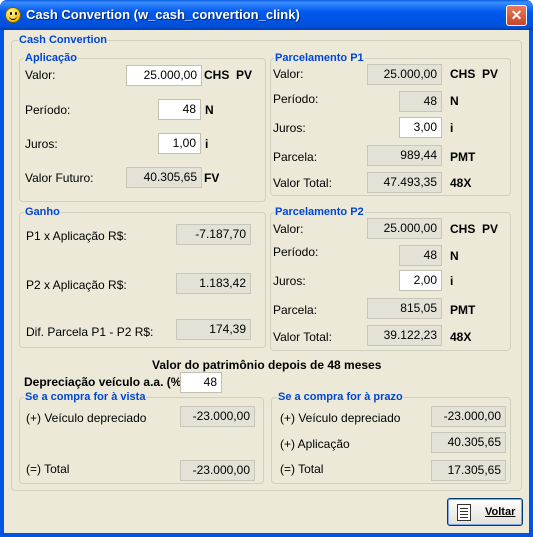 The height and width of the screenshot is (537, 533). Describe the element at coordinates (302, 183) in the screenshot. I see `p1-valor-total-label: Valor Total:` at that location.